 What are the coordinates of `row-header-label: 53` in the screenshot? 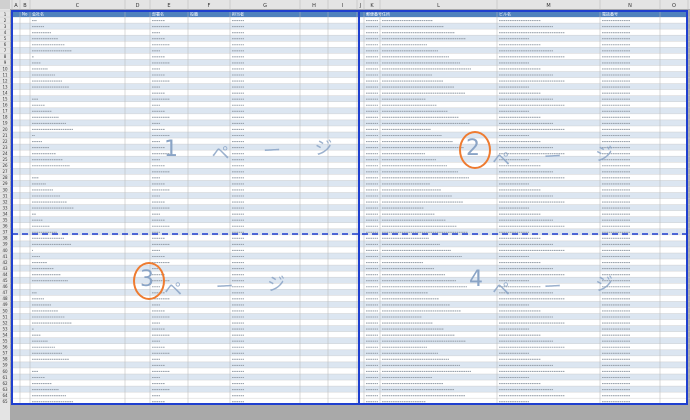 It's located at (5, 328).